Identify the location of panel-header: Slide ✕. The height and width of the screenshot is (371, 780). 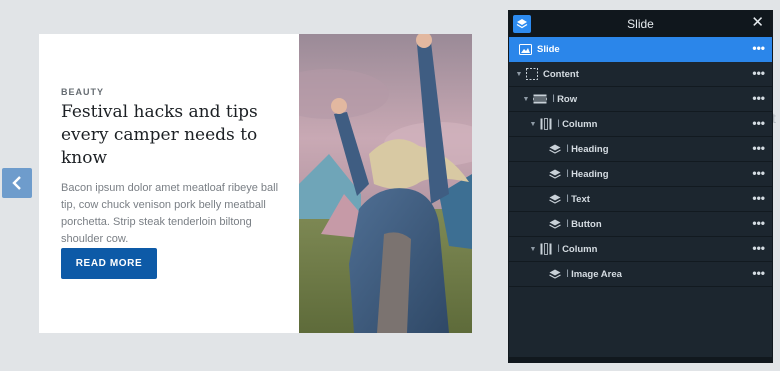
(640, 24).